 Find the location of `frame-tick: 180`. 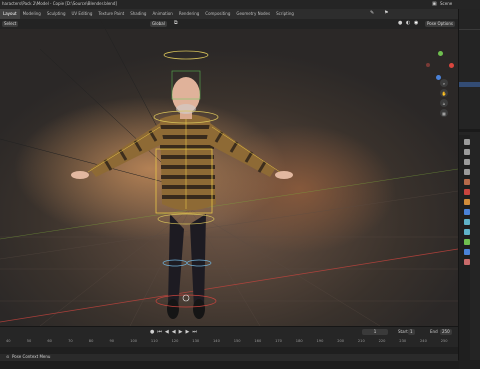

frame-tick: 180 is located at coordinates (299, 341).